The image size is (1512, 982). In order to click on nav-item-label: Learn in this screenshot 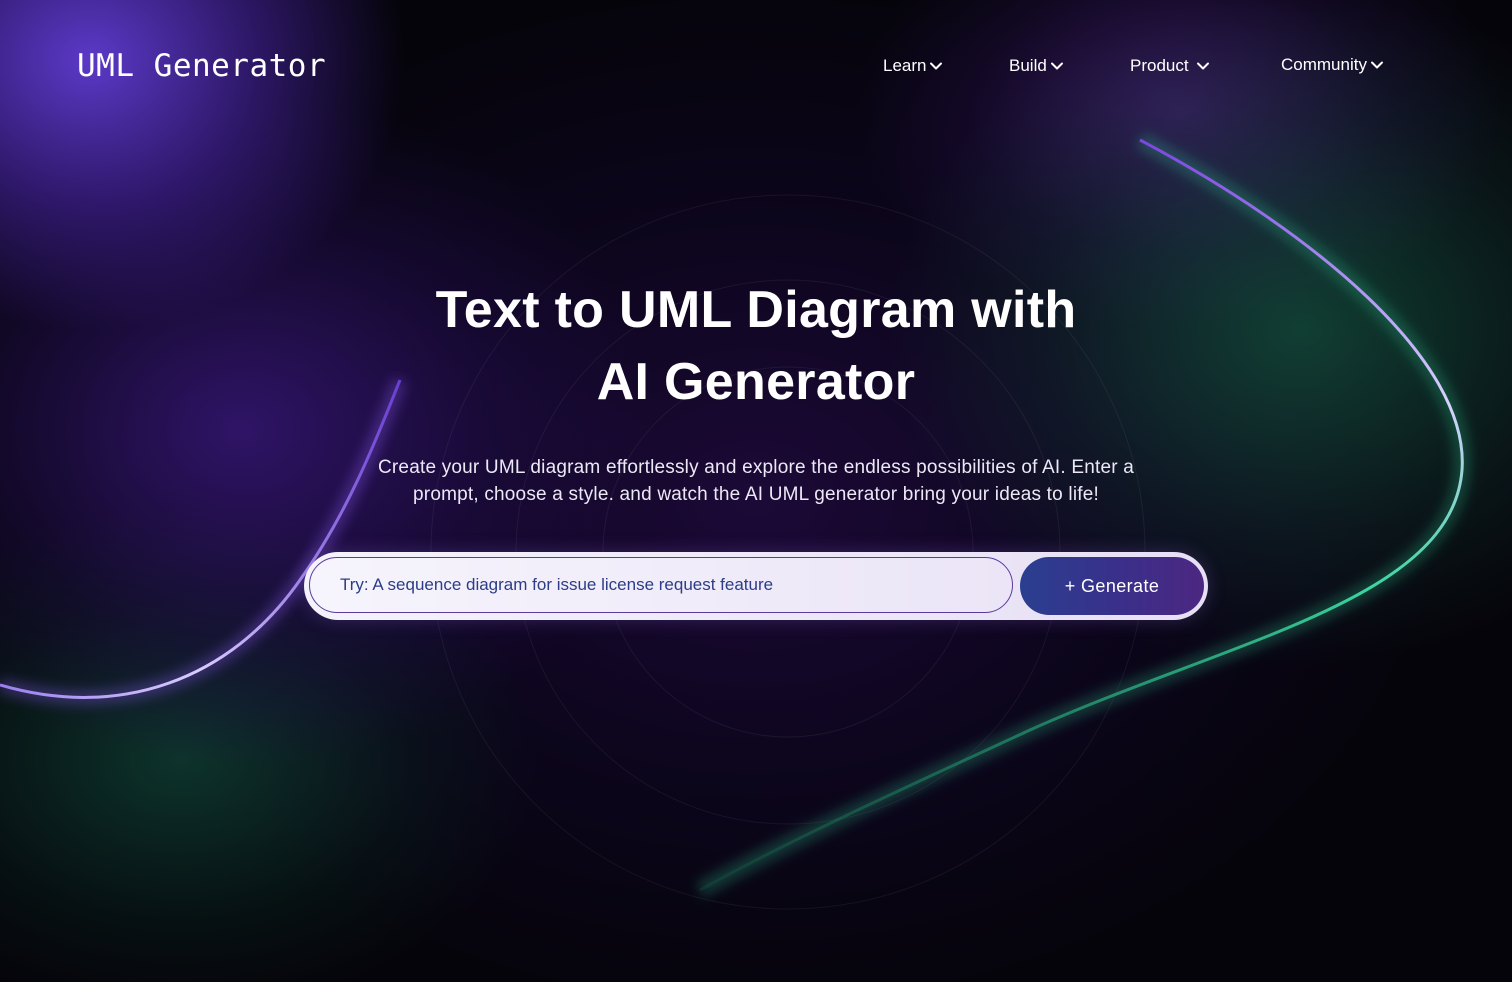, I will do `click(905, 65)`.